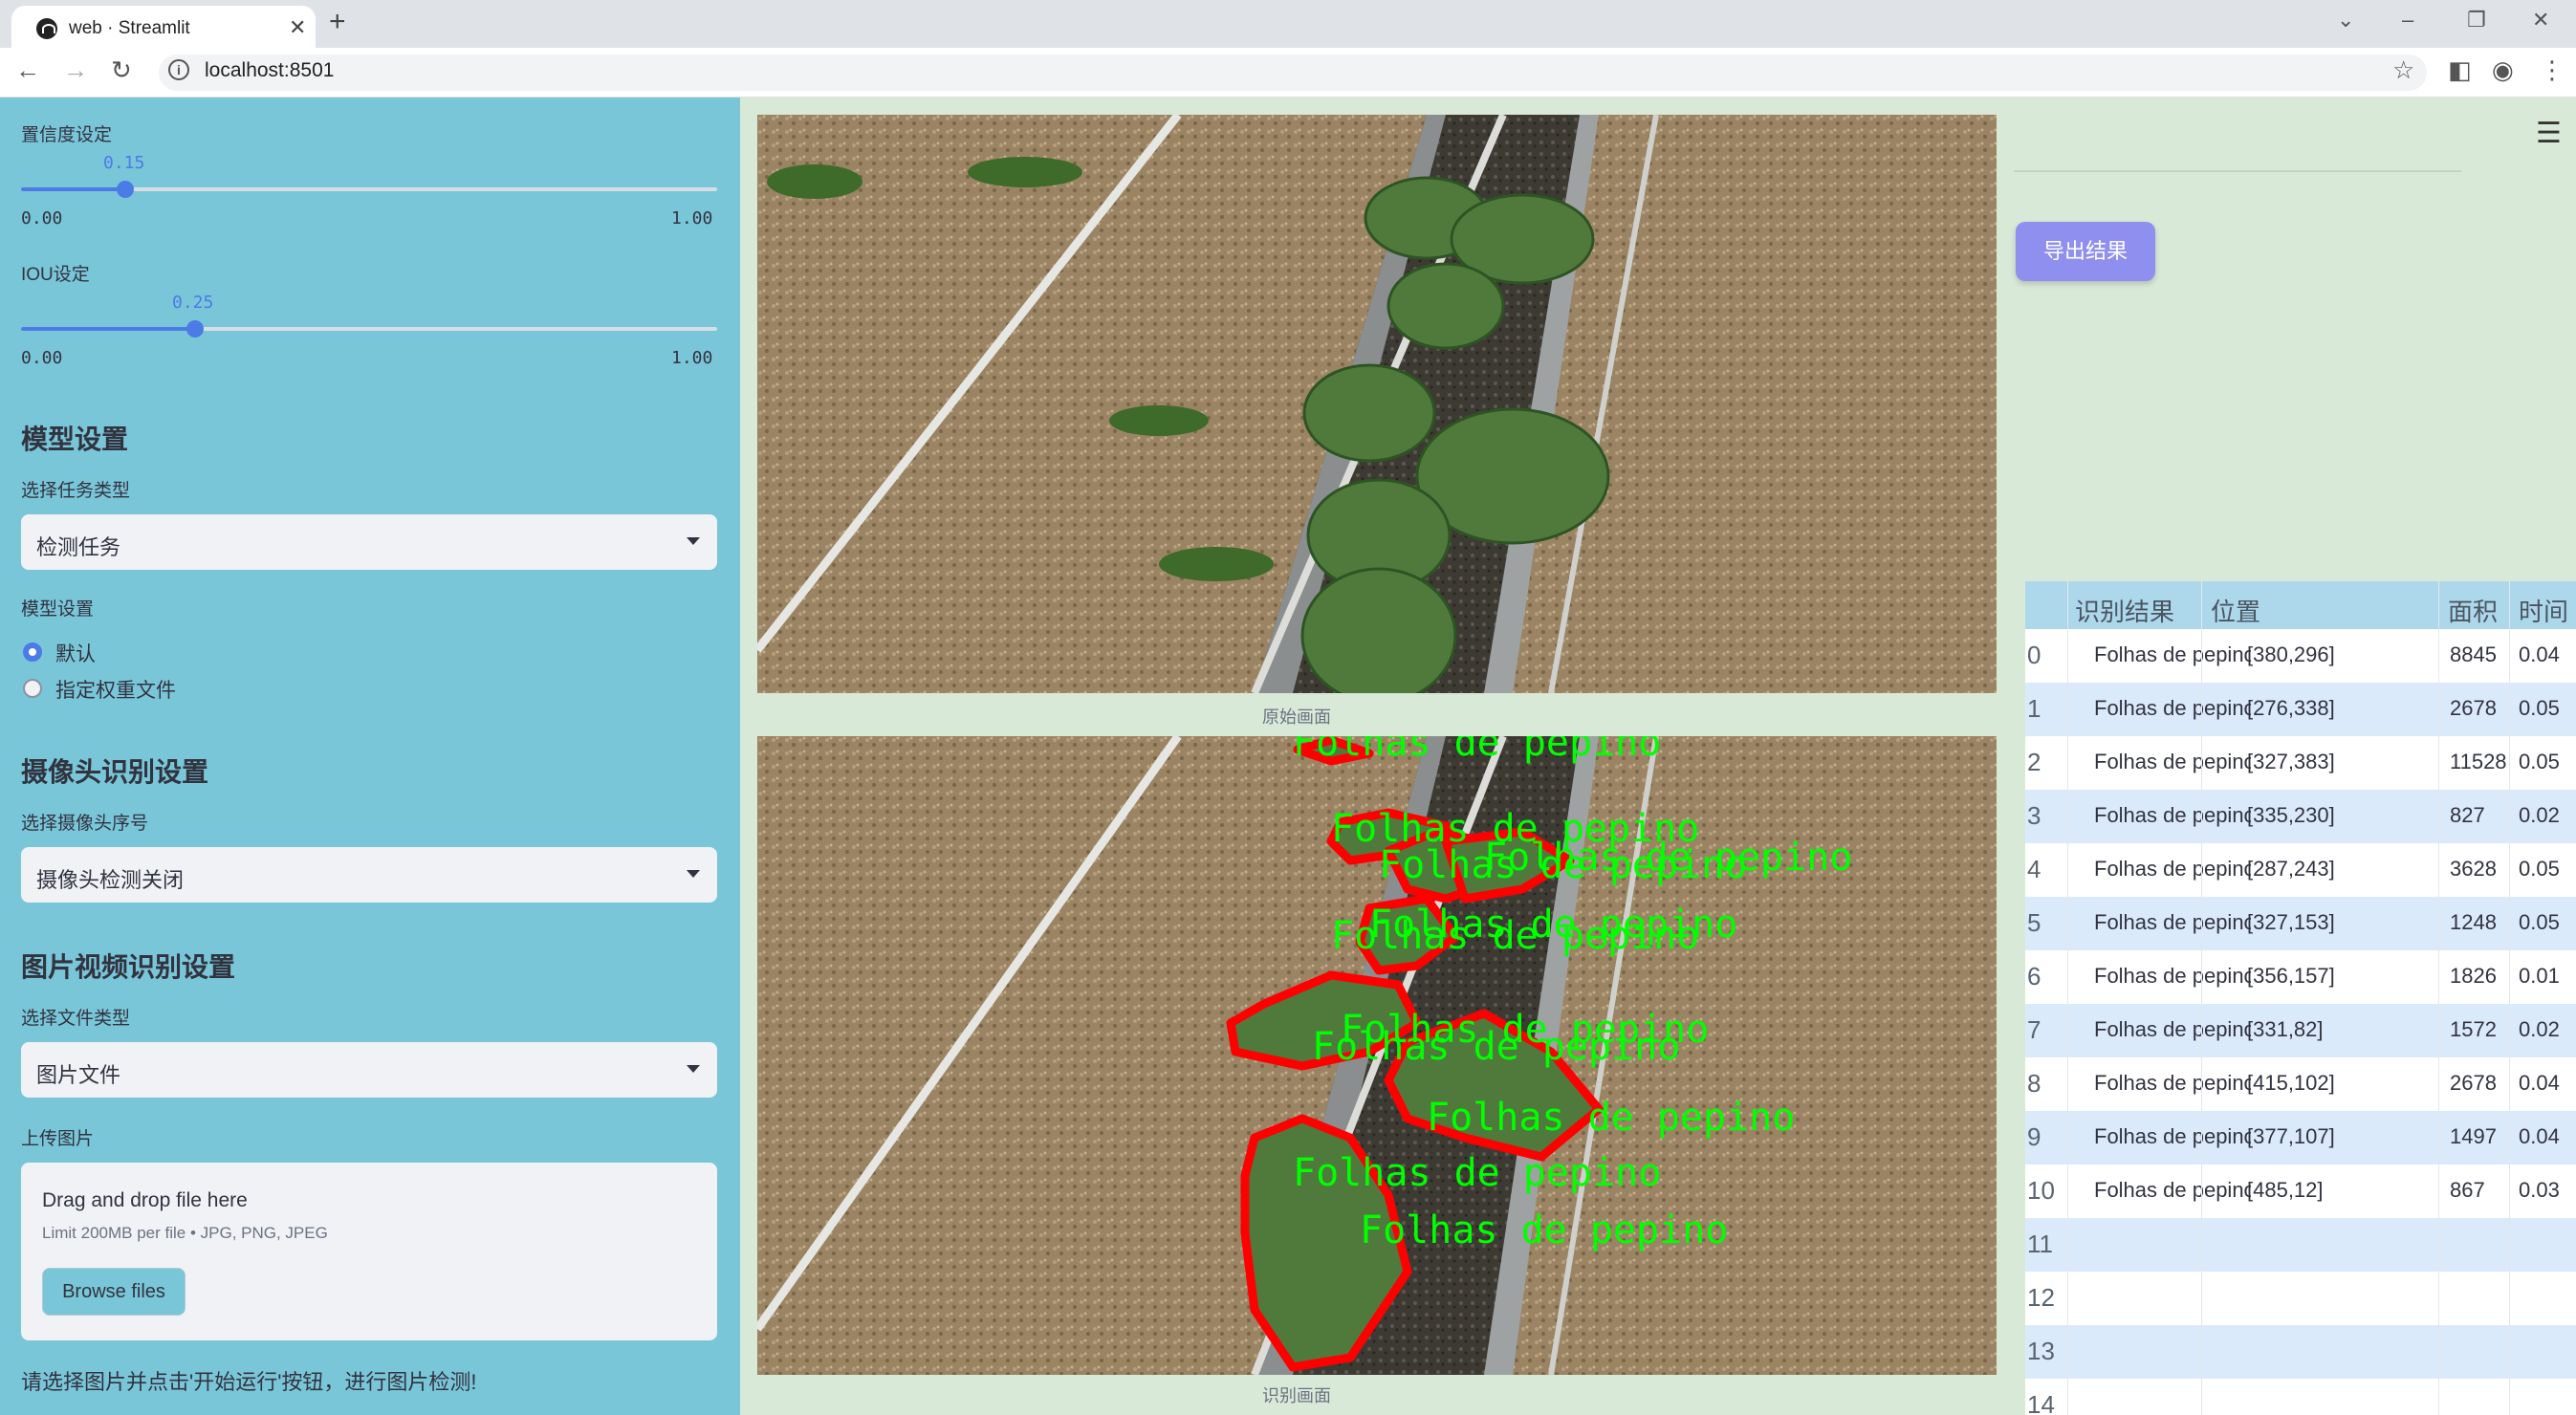 This screenshot has width=2576, height=1415. What do you see at coordinates (2285, 1190) in the screenshot?
I see `cell-position: [485,12]` at bounding box center [2285, 1190].